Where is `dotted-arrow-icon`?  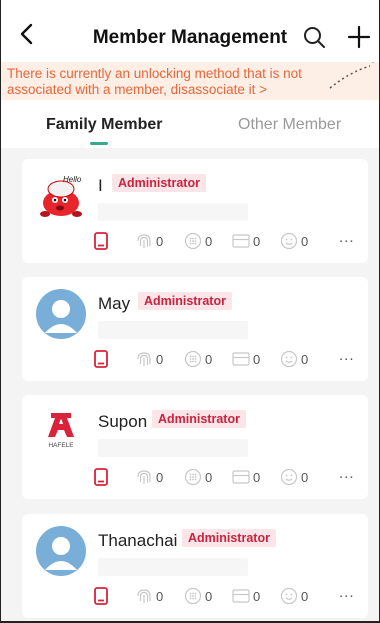
dotted-arrow-icon is located at coordinates (352, 75).